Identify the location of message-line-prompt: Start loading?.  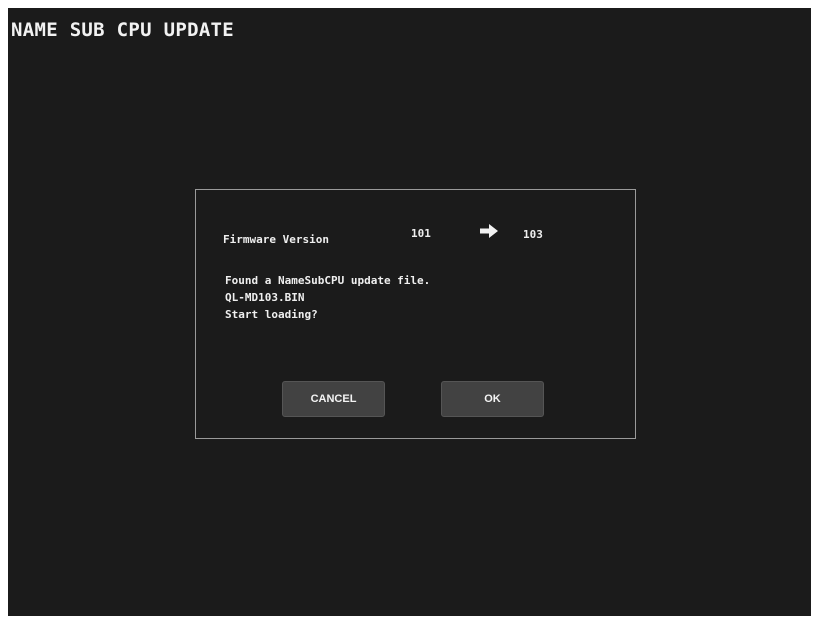
(271, 314).